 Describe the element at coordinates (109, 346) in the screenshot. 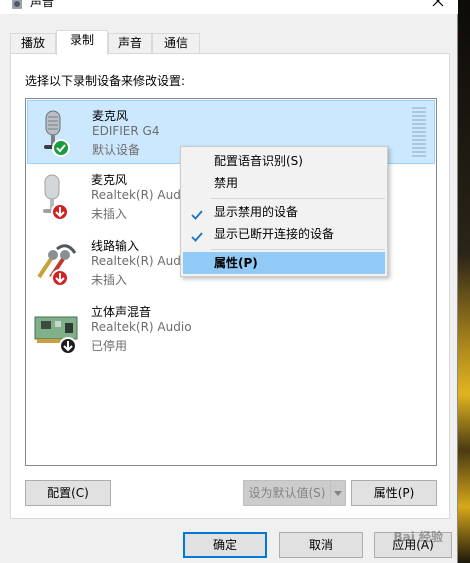

I see `device-status: 已停用` at that location.